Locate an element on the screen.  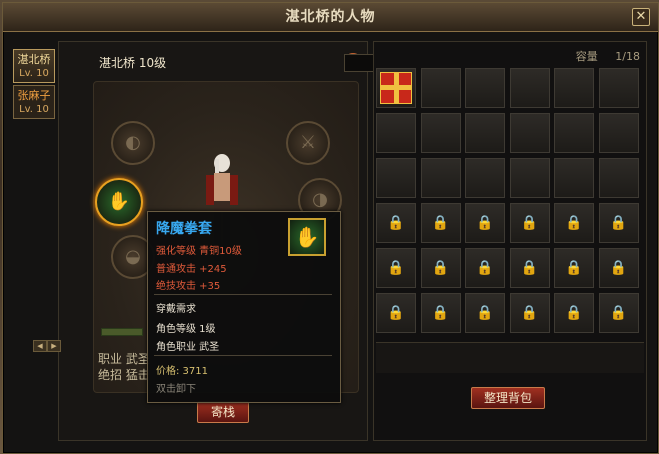
next-arrow-icon: ▶ is located at coordinates (54, 346).